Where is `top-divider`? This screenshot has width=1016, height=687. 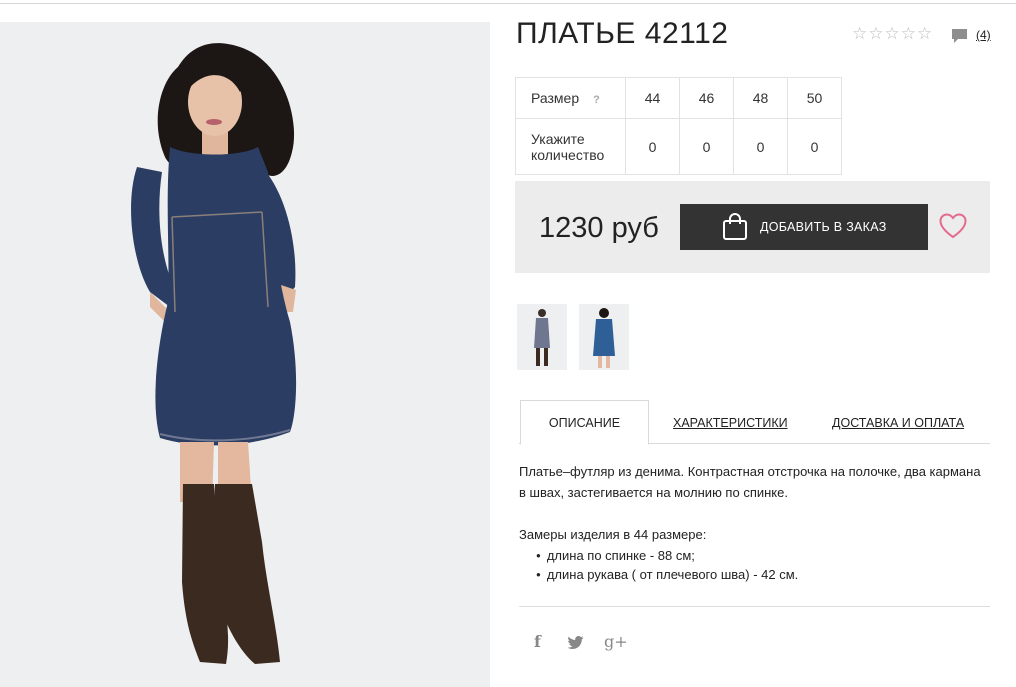 top-divider is located at coordinates (508, 3).